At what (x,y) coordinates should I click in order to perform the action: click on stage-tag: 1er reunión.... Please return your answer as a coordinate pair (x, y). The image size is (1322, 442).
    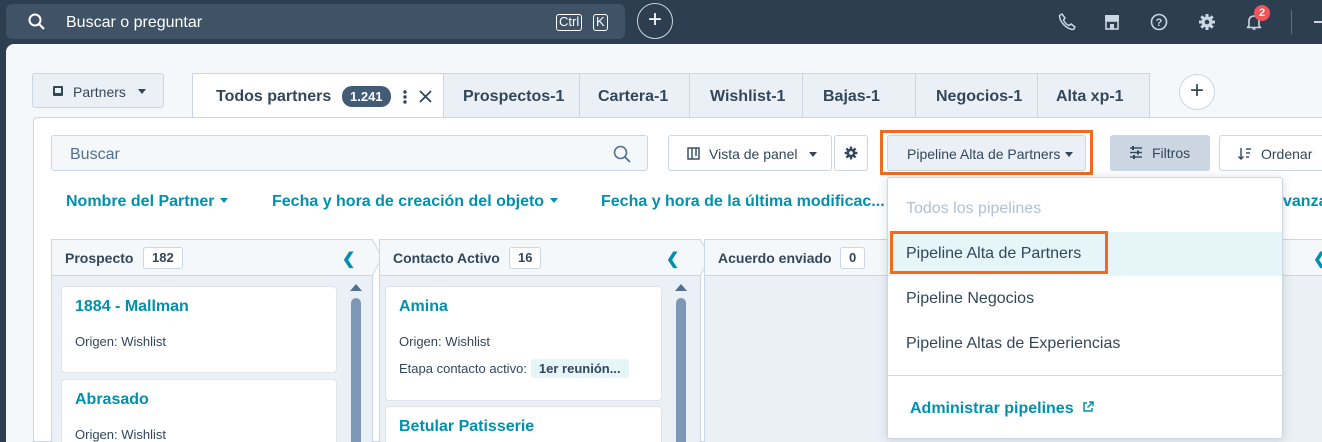
    Looking at the image, I should click on (579, 368).